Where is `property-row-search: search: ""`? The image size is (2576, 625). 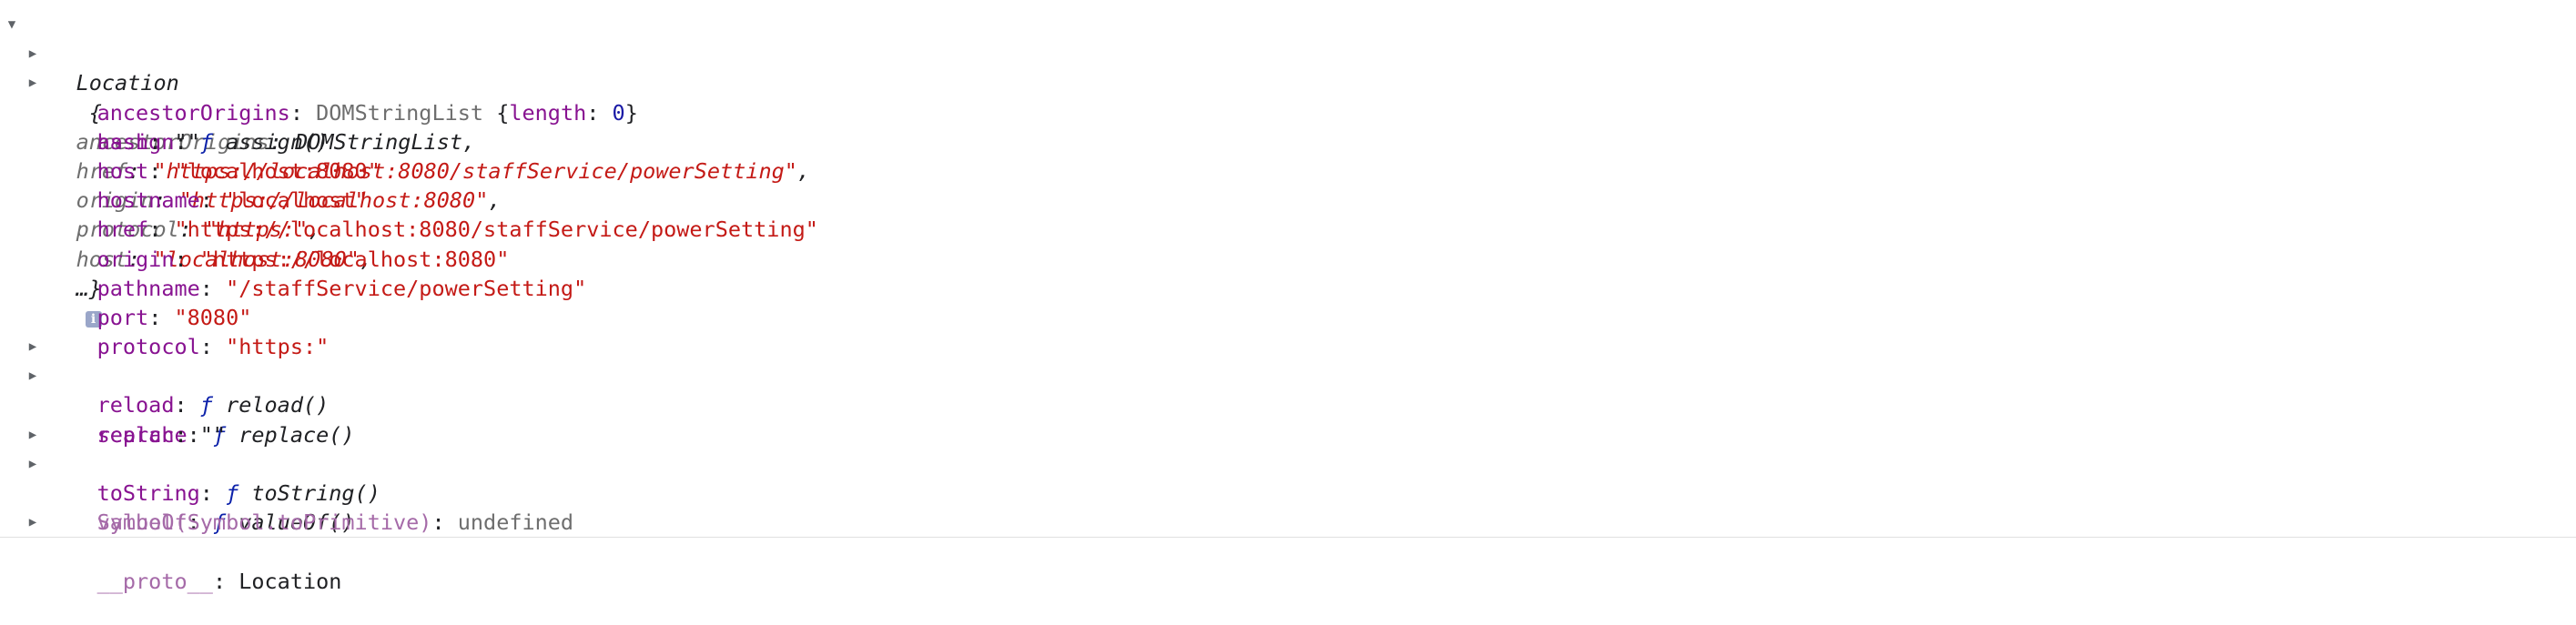 property-row-search: search: "" is located at coordinates (161, 434).